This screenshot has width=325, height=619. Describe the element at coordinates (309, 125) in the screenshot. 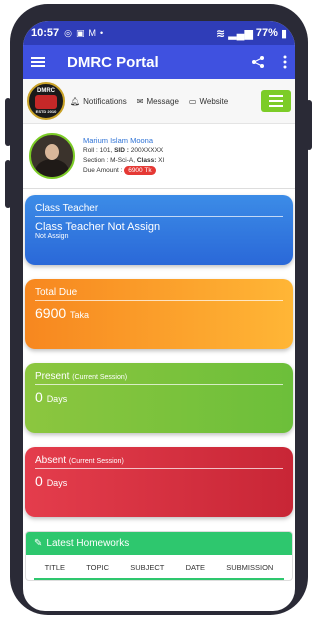

I see `phone-power-button` at that location.